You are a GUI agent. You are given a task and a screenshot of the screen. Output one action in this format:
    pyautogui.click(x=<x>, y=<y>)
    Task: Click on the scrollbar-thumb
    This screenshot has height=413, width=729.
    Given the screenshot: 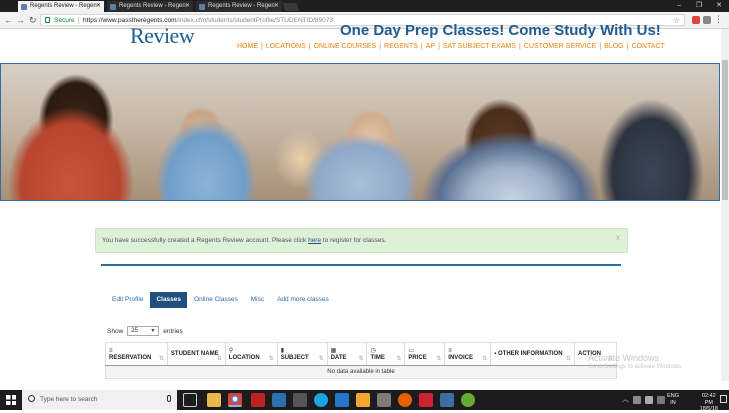 What is the action you would take?
    pyautogui.click(x=725, y=130)
    